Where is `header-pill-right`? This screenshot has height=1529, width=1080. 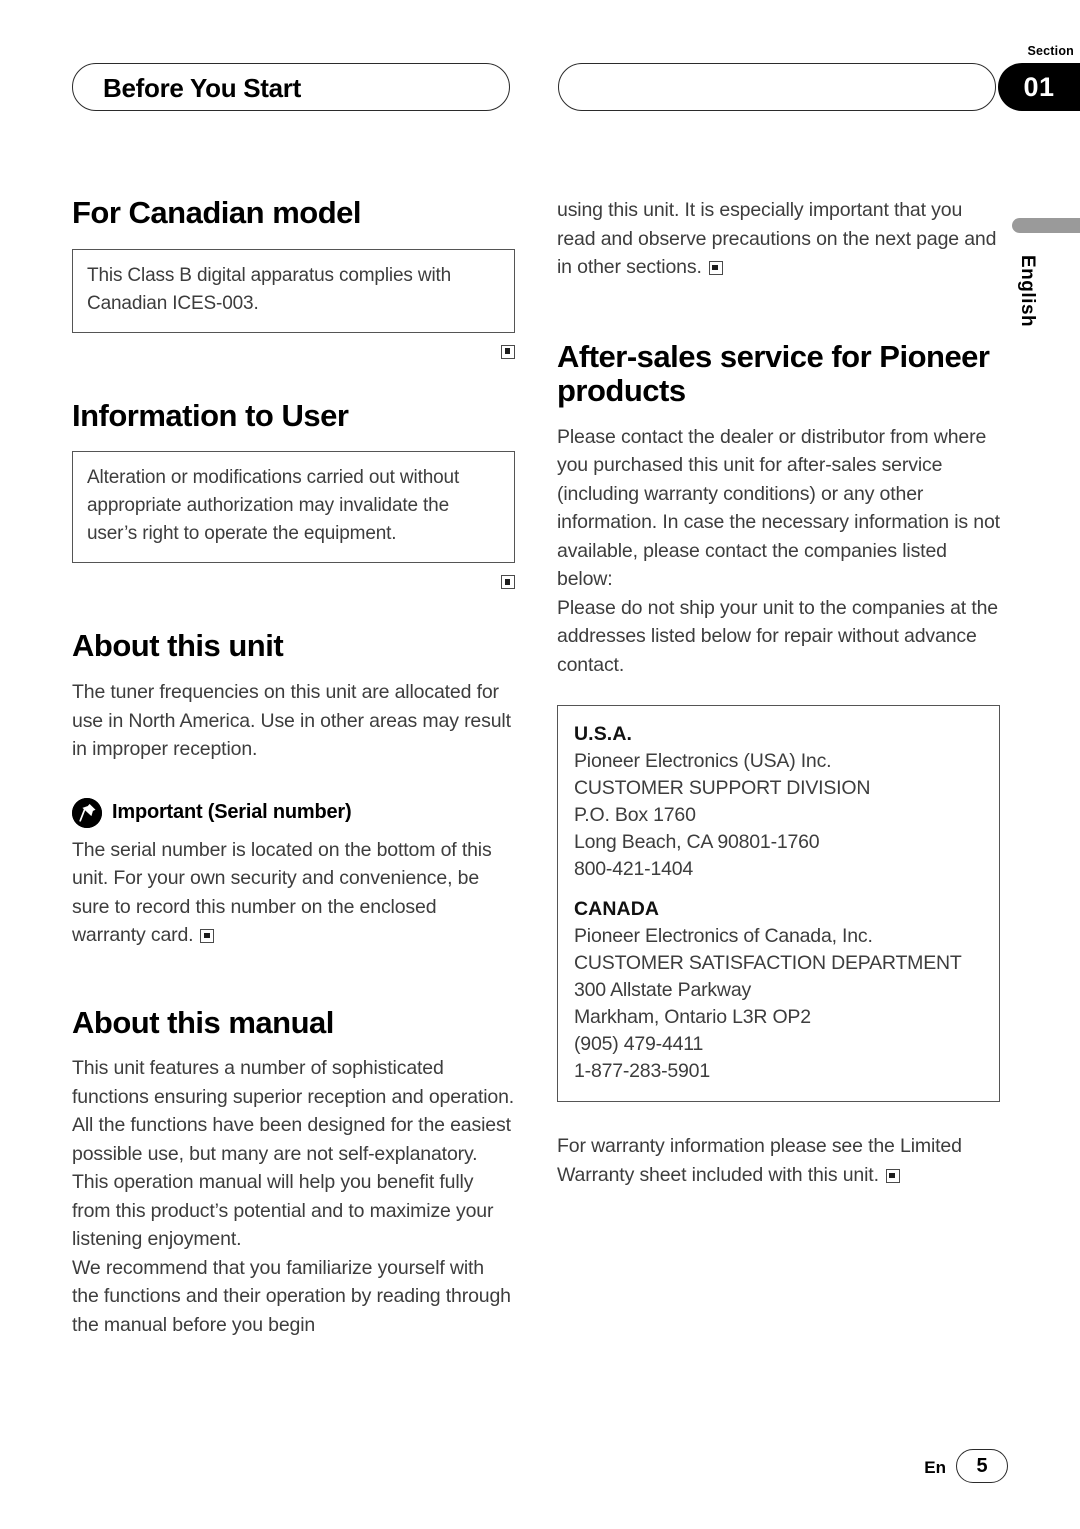 header-pill-right is located at coordinates (777, 87).